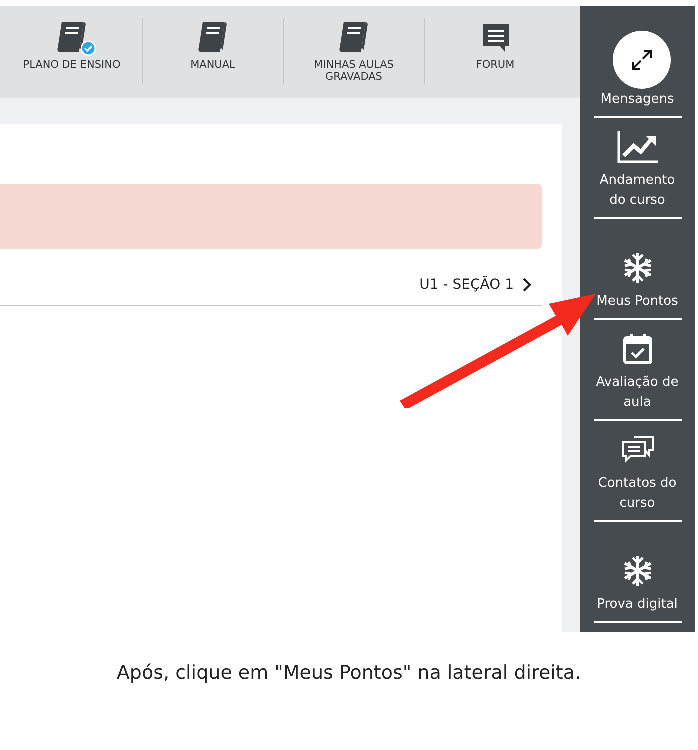  I want to click on toolbar-item: PLANO DE ENSINO, so click(72, 51).